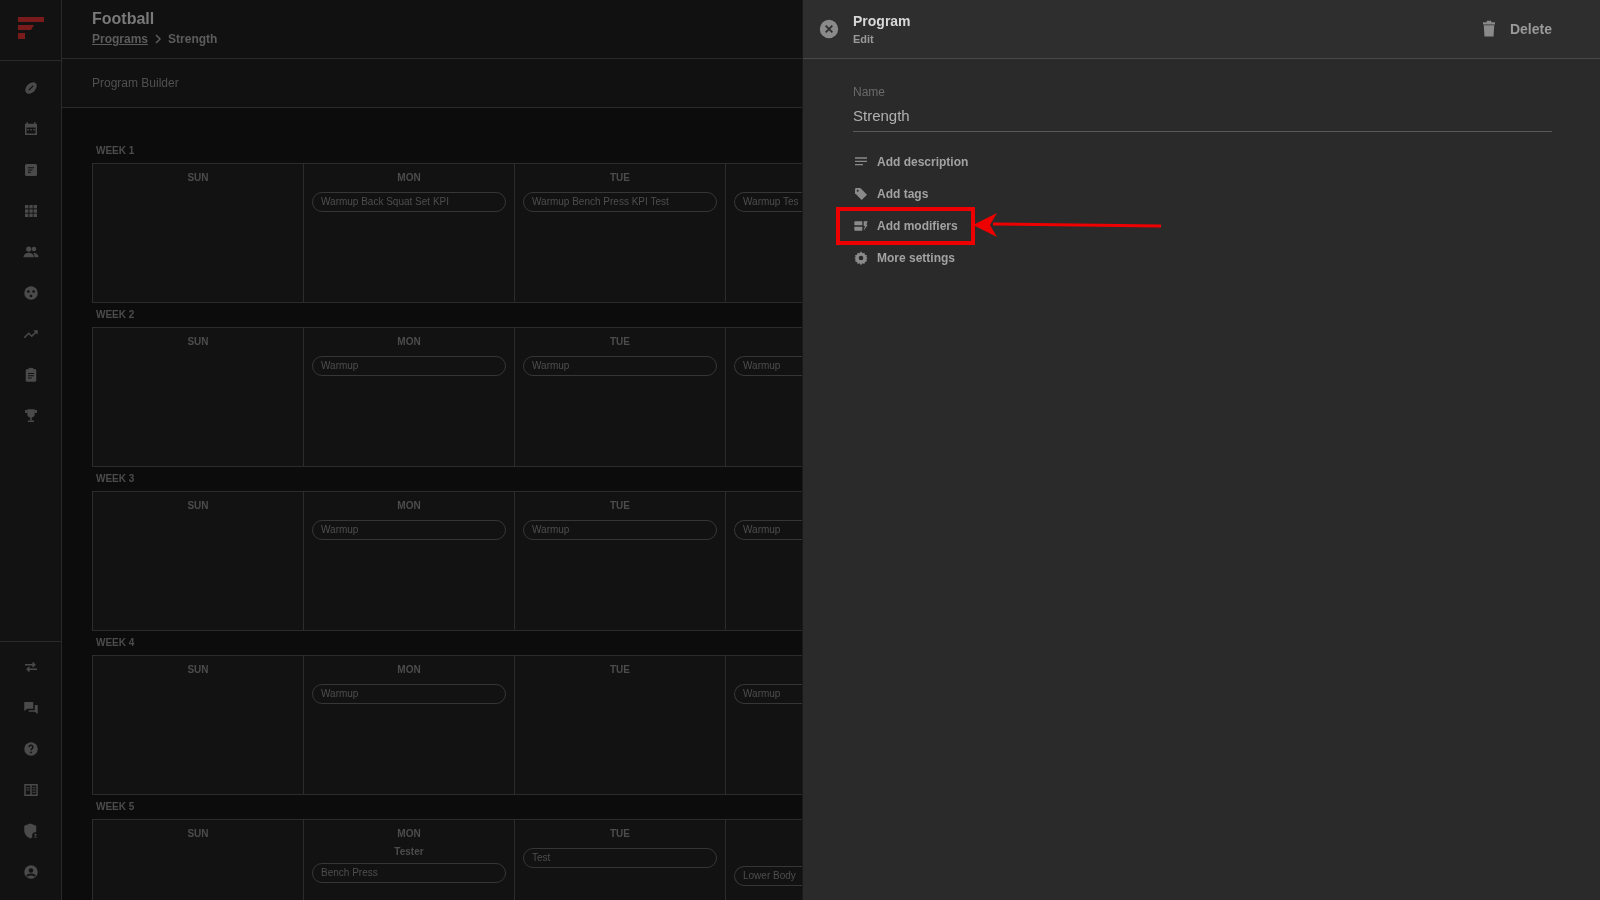 Image resolution: width=1600 pixels, height=900 pixels. What do you see at coordinates (869, 92) in the screenshot?
I see `field-label: Name` at bounding box center [869, 92].